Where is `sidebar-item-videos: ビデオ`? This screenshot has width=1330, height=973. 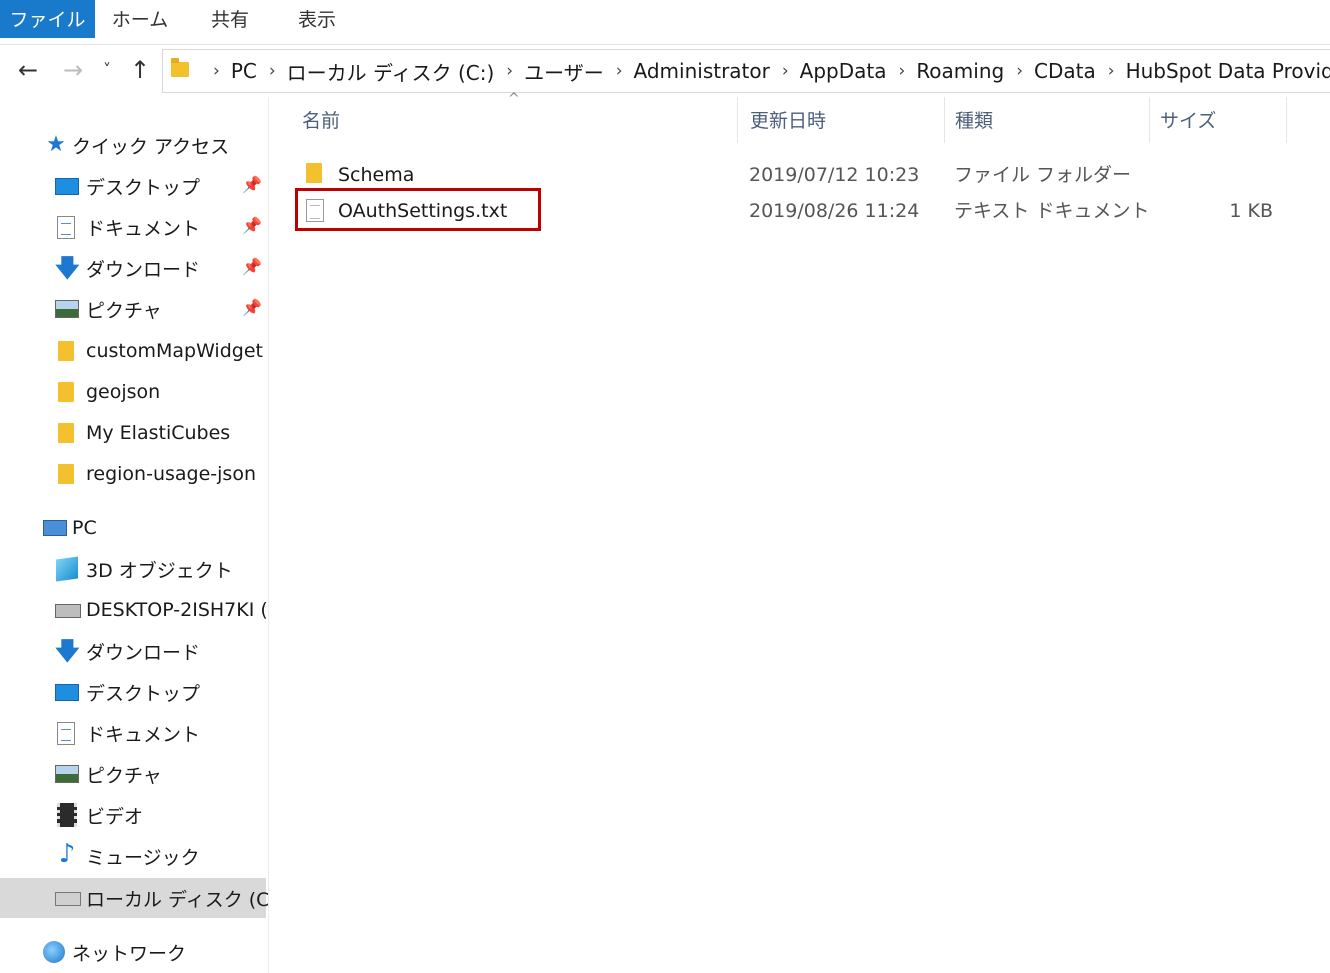
sidebar-item-videos: ビデオ is located at coordinates (134, 815).